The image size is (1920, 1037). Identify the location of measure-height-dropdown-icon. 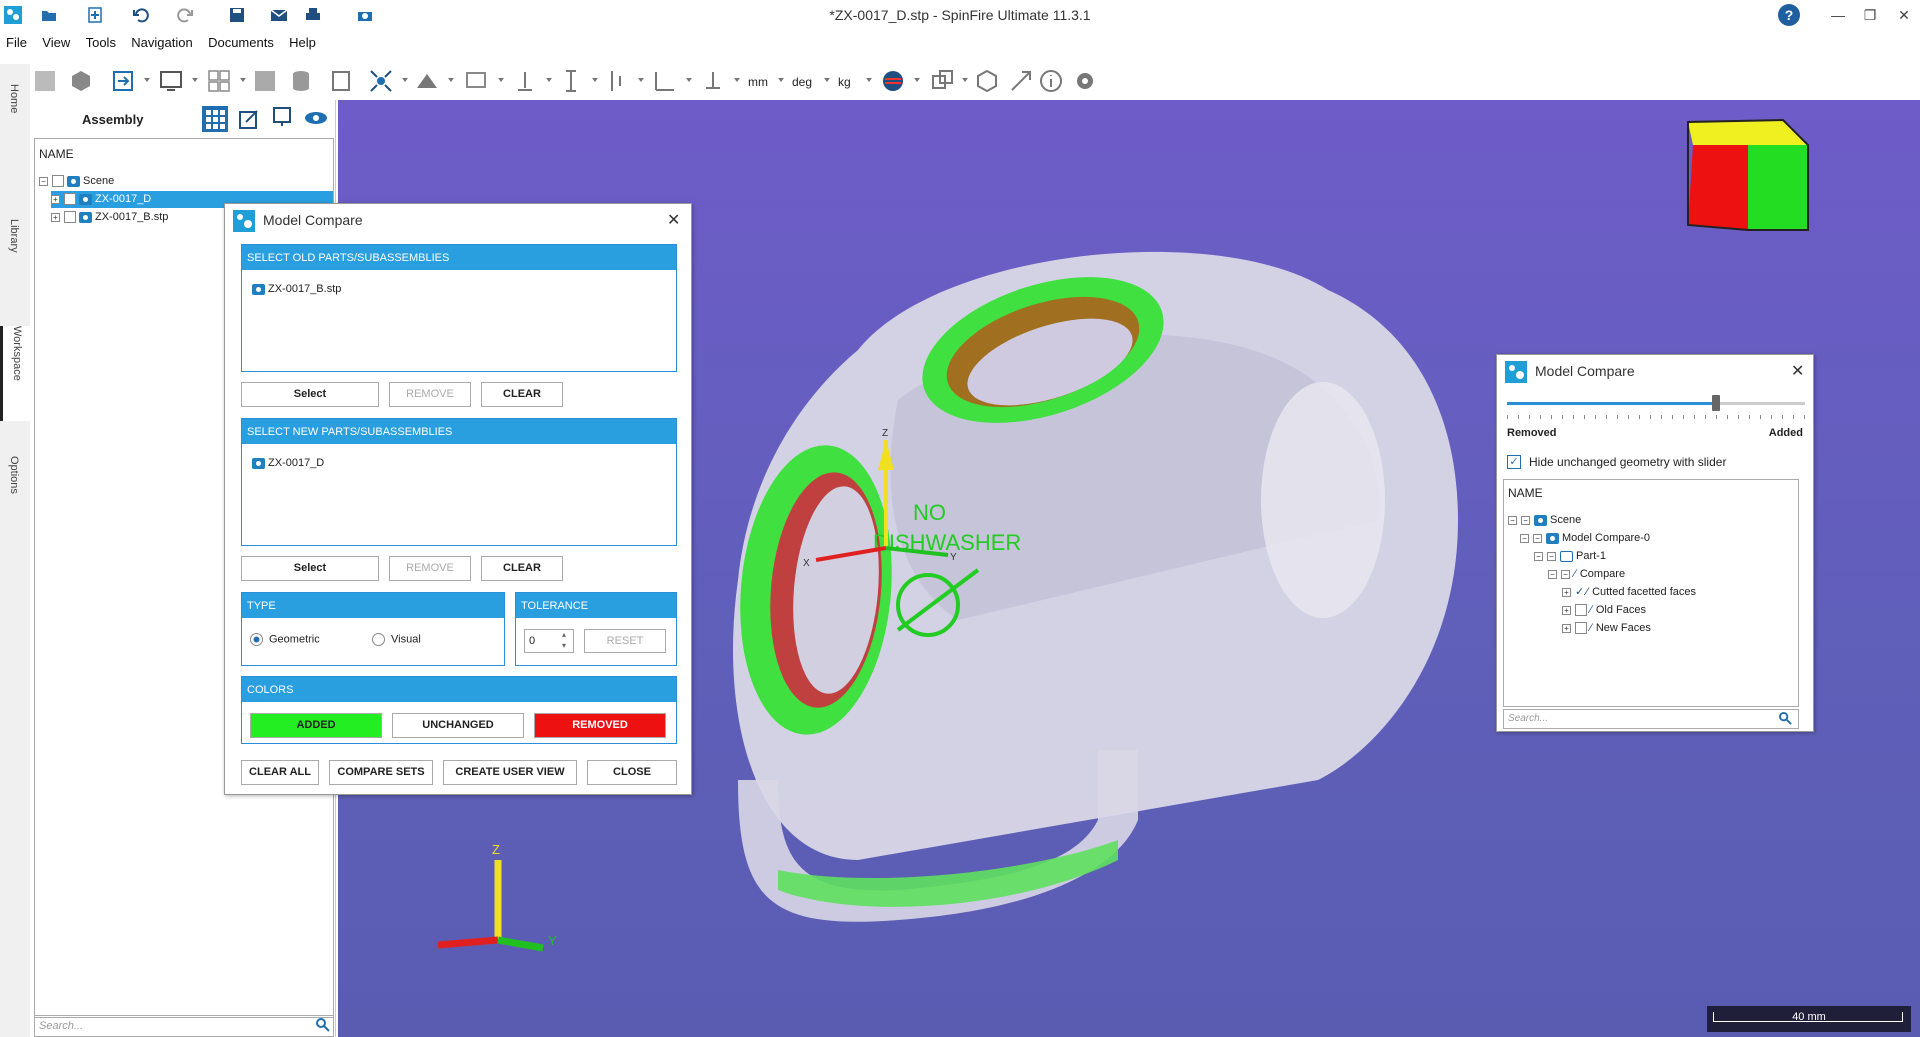
(641, 80).